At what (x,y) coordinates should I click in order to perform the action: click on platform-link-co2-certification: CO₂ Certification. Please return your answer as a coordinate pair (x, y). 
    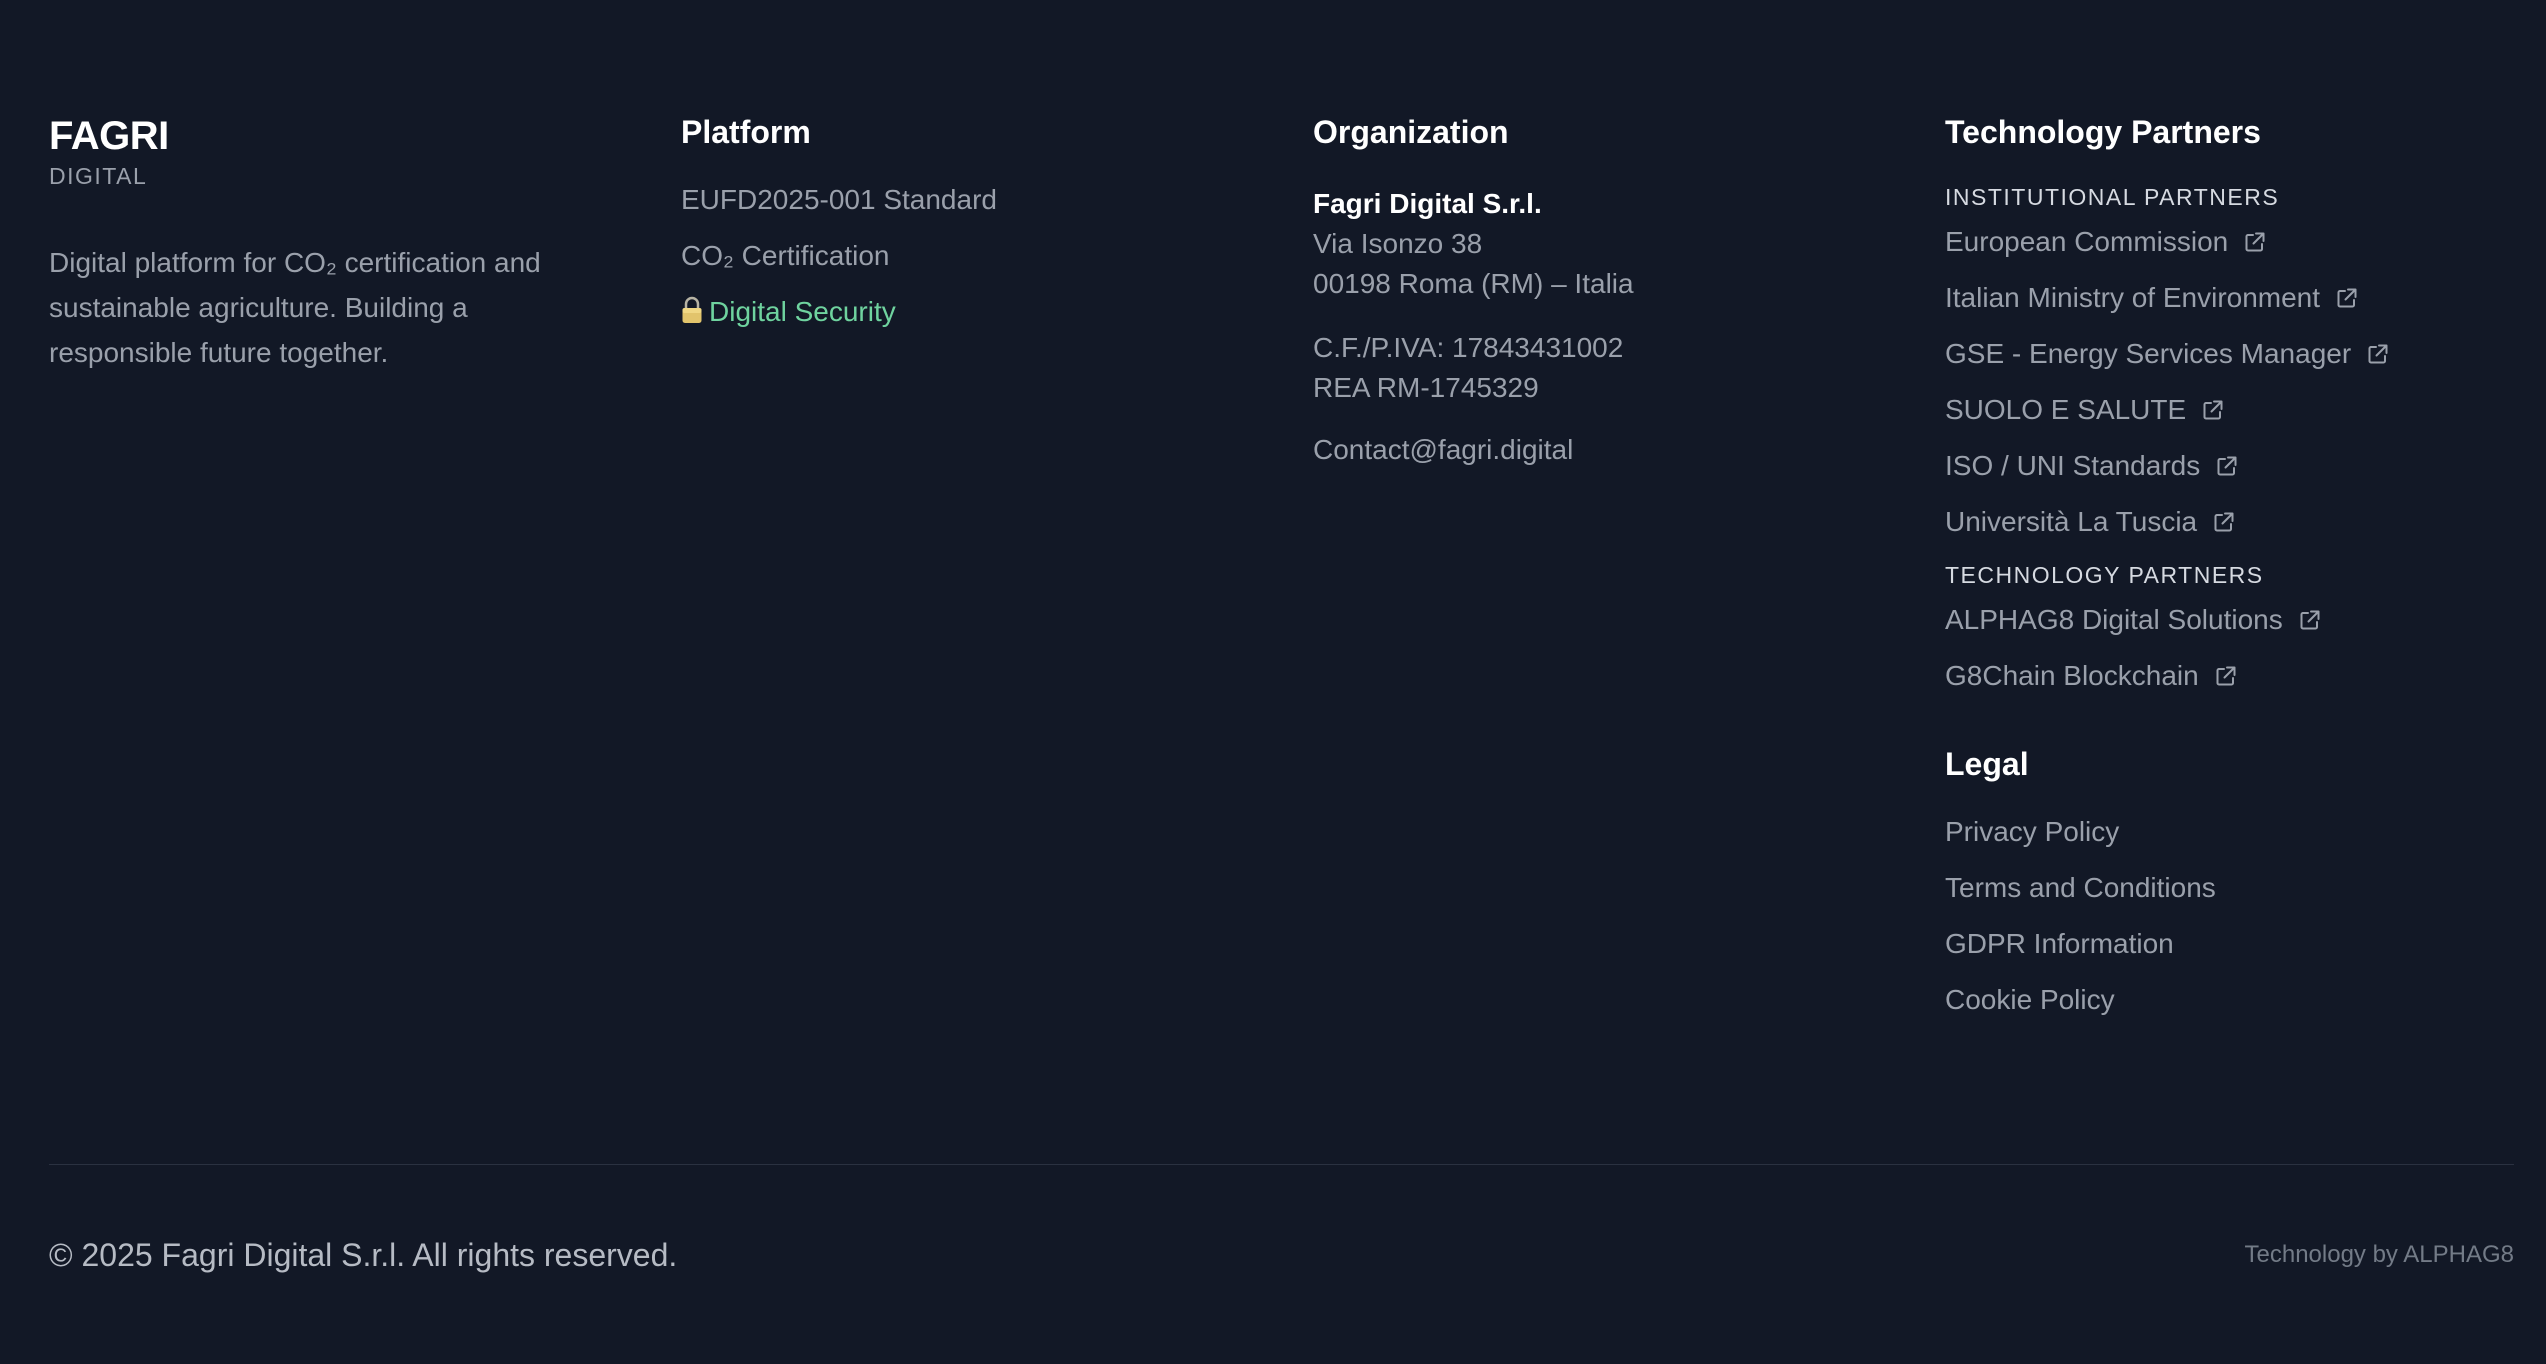
    Looking at the image, I should click on (961, 256).